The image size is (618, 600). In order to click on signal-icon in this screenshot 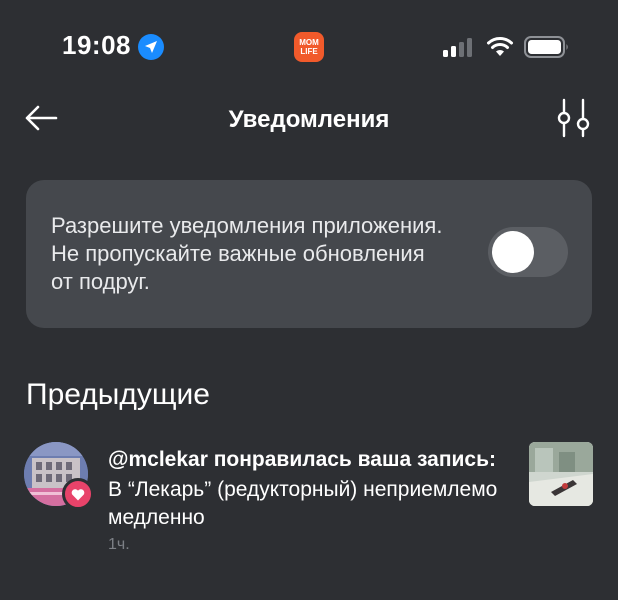, I will do `click(457, 47)`.